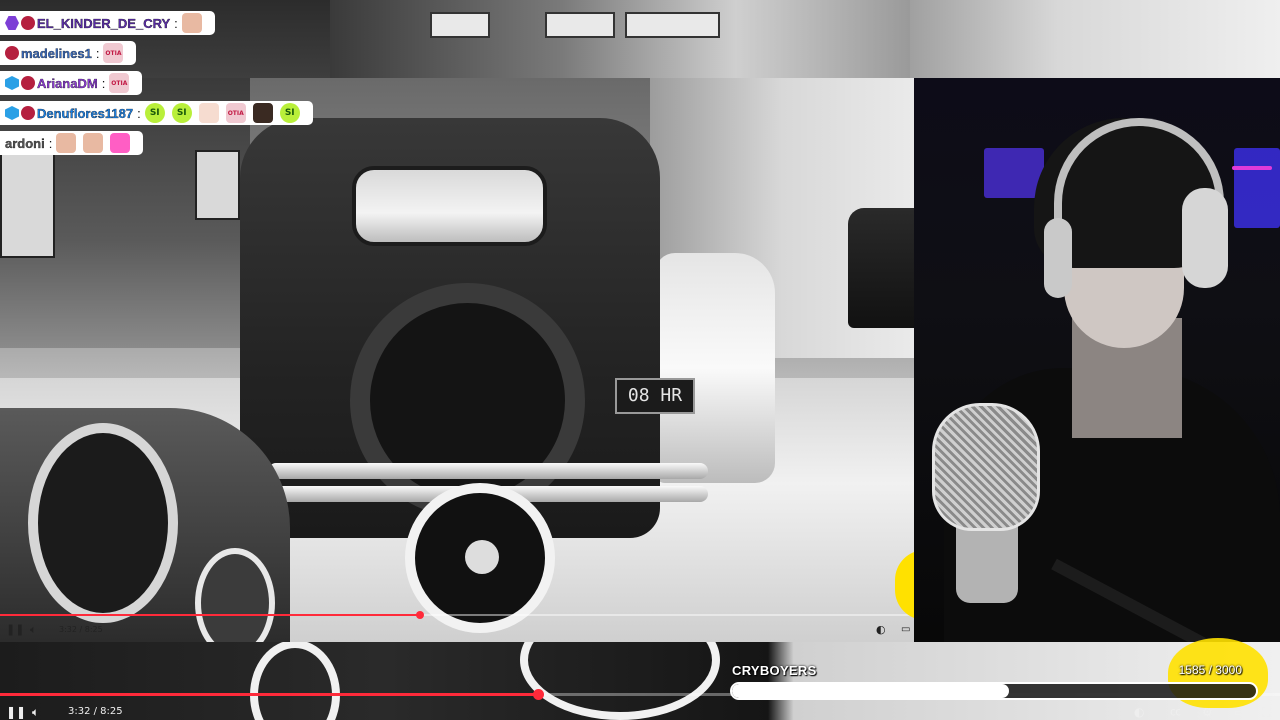 This screenshot has height=720, width=1280. What do you see at coordinates (640, 712) in the screenshot?
I see `outer-controls: ❚❚ 🔈︎ 3:32 / 8:25 ◐ ㏄ ⚙ ▭ ⛶` at bounding box center [640, 712].